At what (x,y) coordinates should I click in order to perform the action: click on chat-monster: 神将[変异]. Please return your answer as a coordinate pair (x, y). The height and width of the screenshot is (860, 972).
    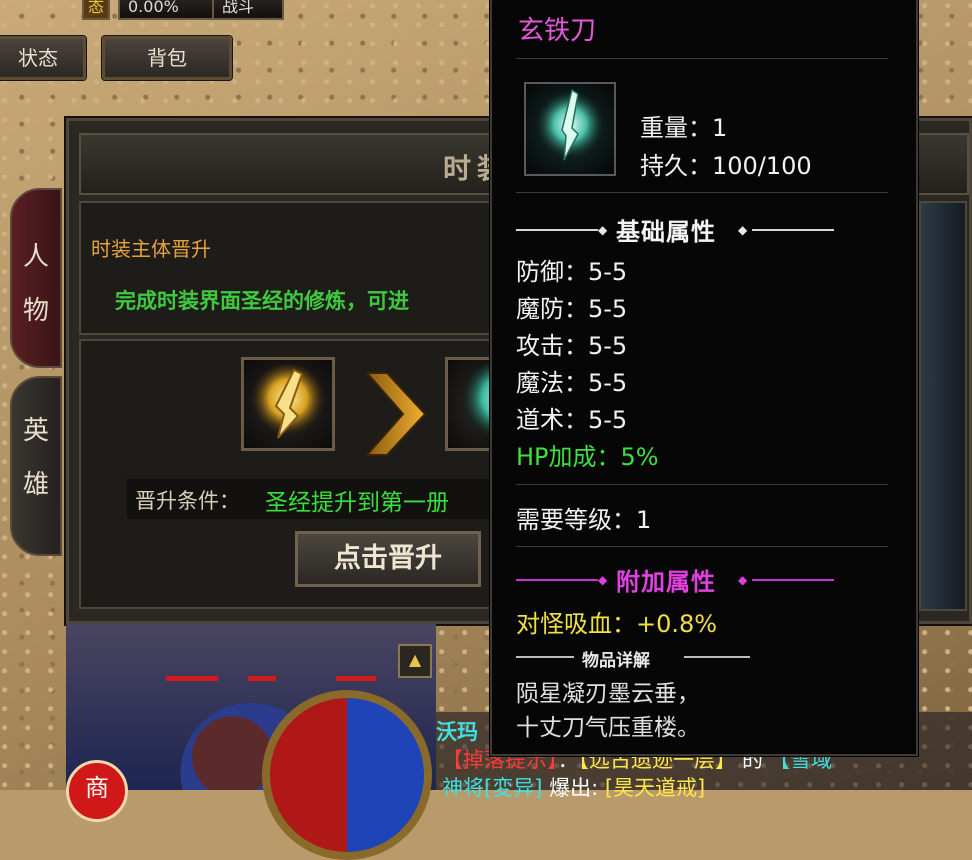
    Looking at the image, I should click on (492, 788).